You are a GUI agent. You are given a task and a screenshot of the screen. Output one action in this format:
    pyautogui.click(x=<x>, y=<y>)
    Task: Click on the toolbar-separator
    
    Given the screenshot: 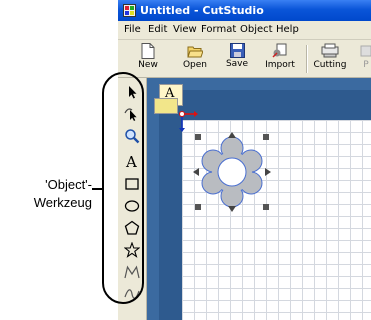 What is the action you would take?
    pyautogui.click(x=307, y=59)
    